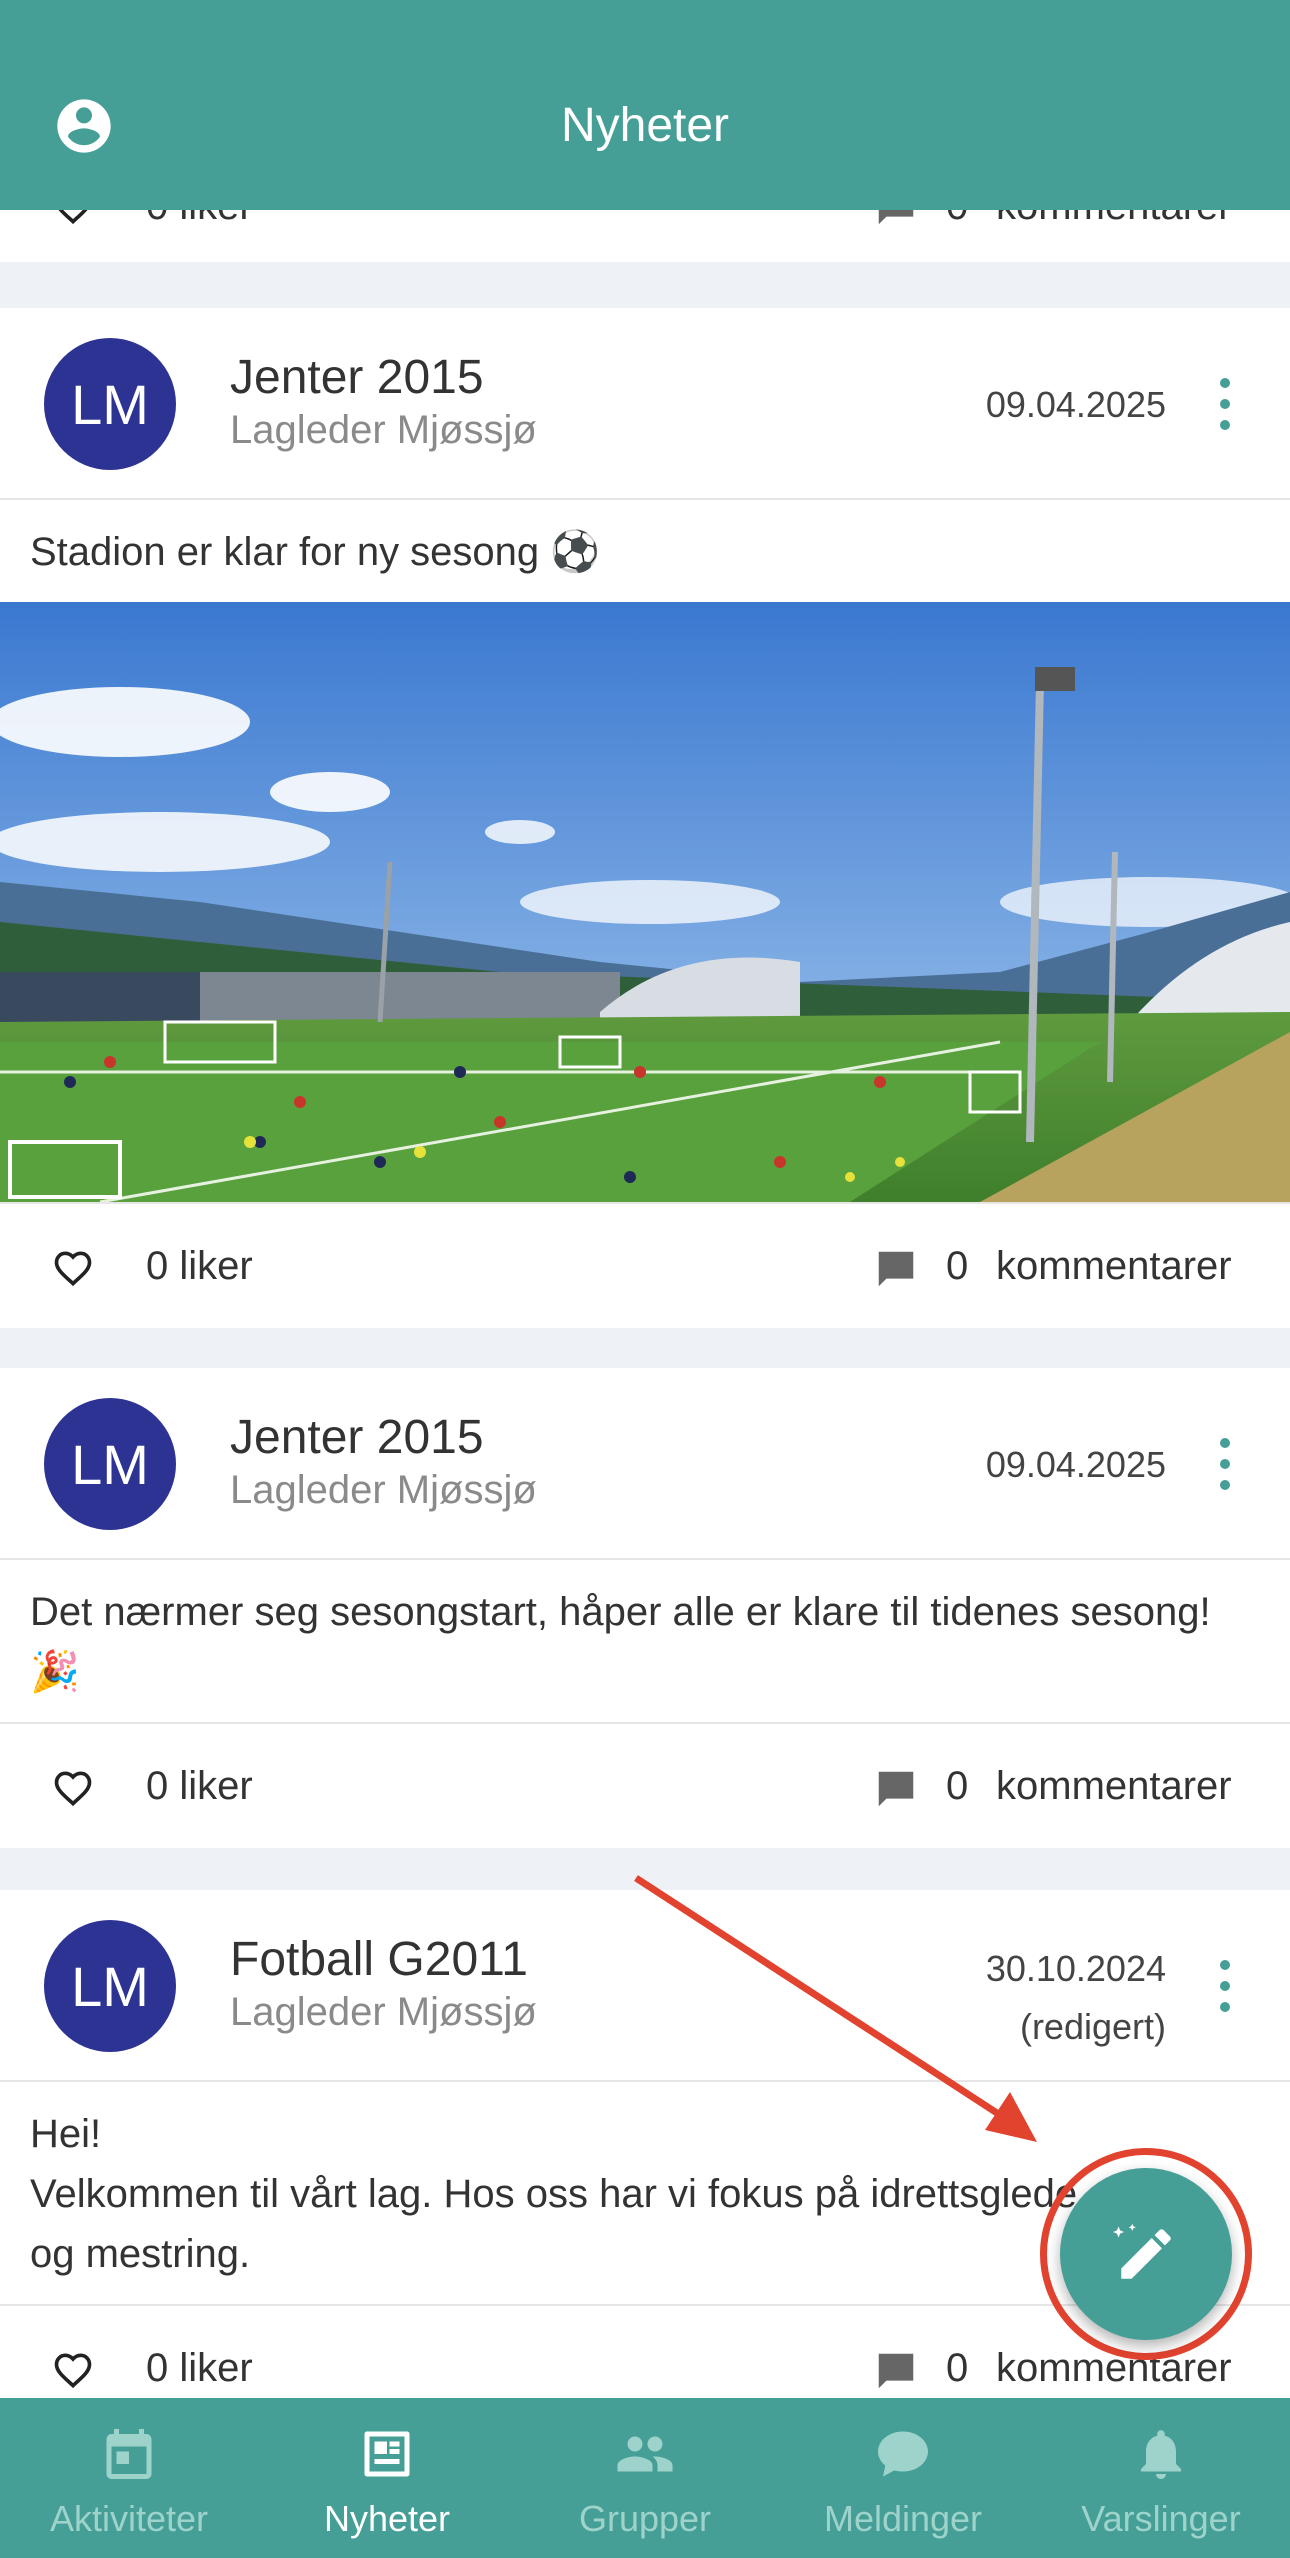 This screenshot has height=2558, width=1290. I want to click on tab-varslinger: Varslinger, so click(1161, 2478).